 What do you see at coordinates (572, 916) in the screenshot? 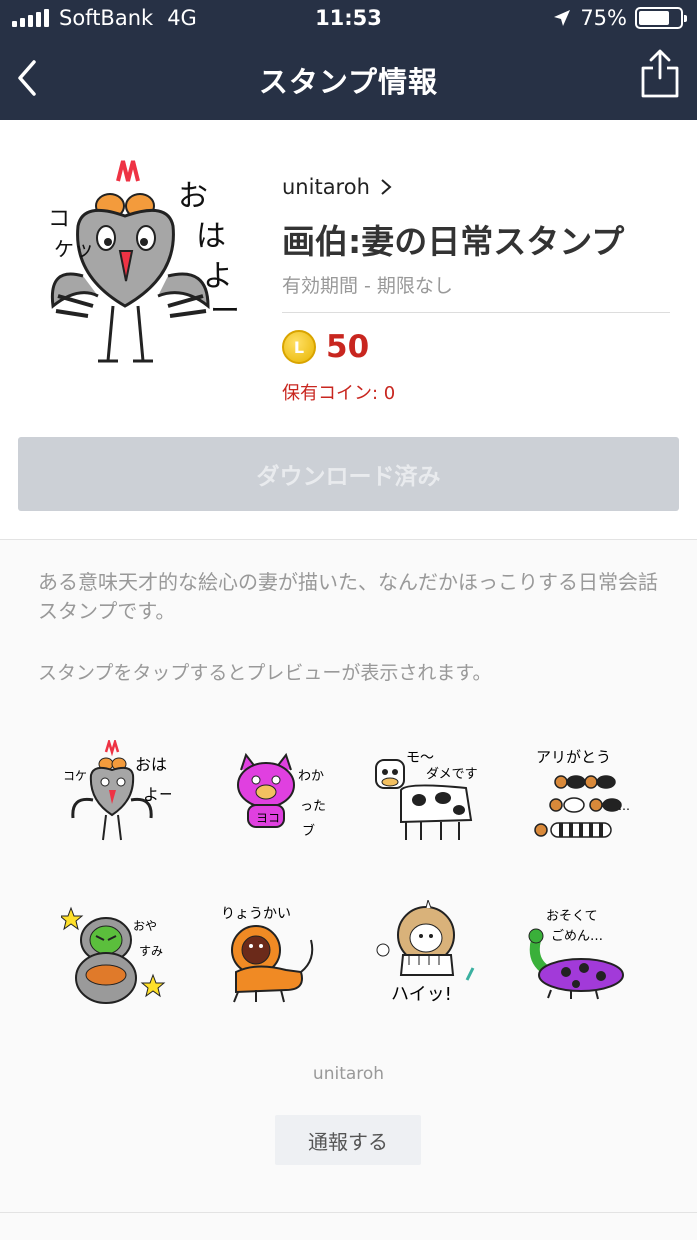
I see `svg-text: おそくて` at bounding box center [572, 916].